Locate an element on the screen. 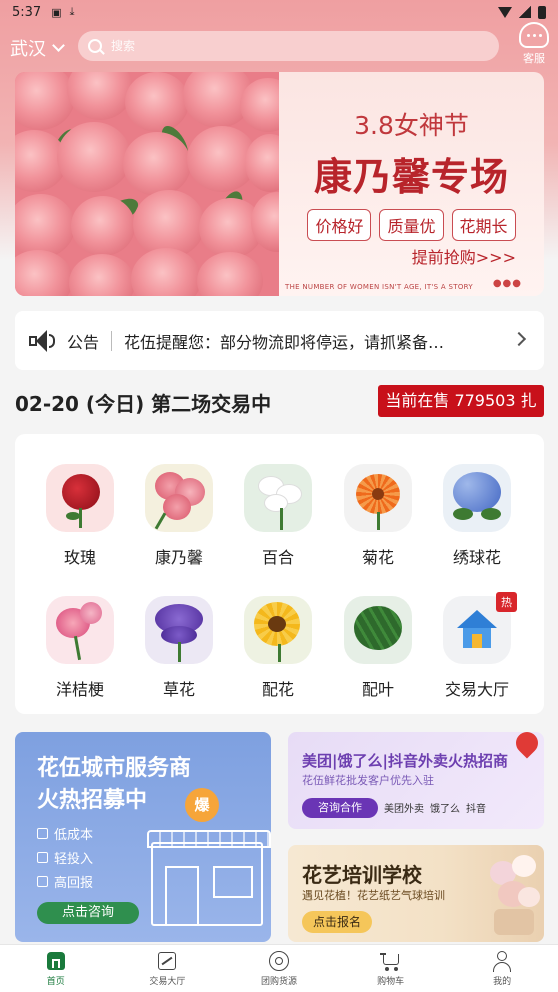  bouquet-image is located at coordinates (514, 895).